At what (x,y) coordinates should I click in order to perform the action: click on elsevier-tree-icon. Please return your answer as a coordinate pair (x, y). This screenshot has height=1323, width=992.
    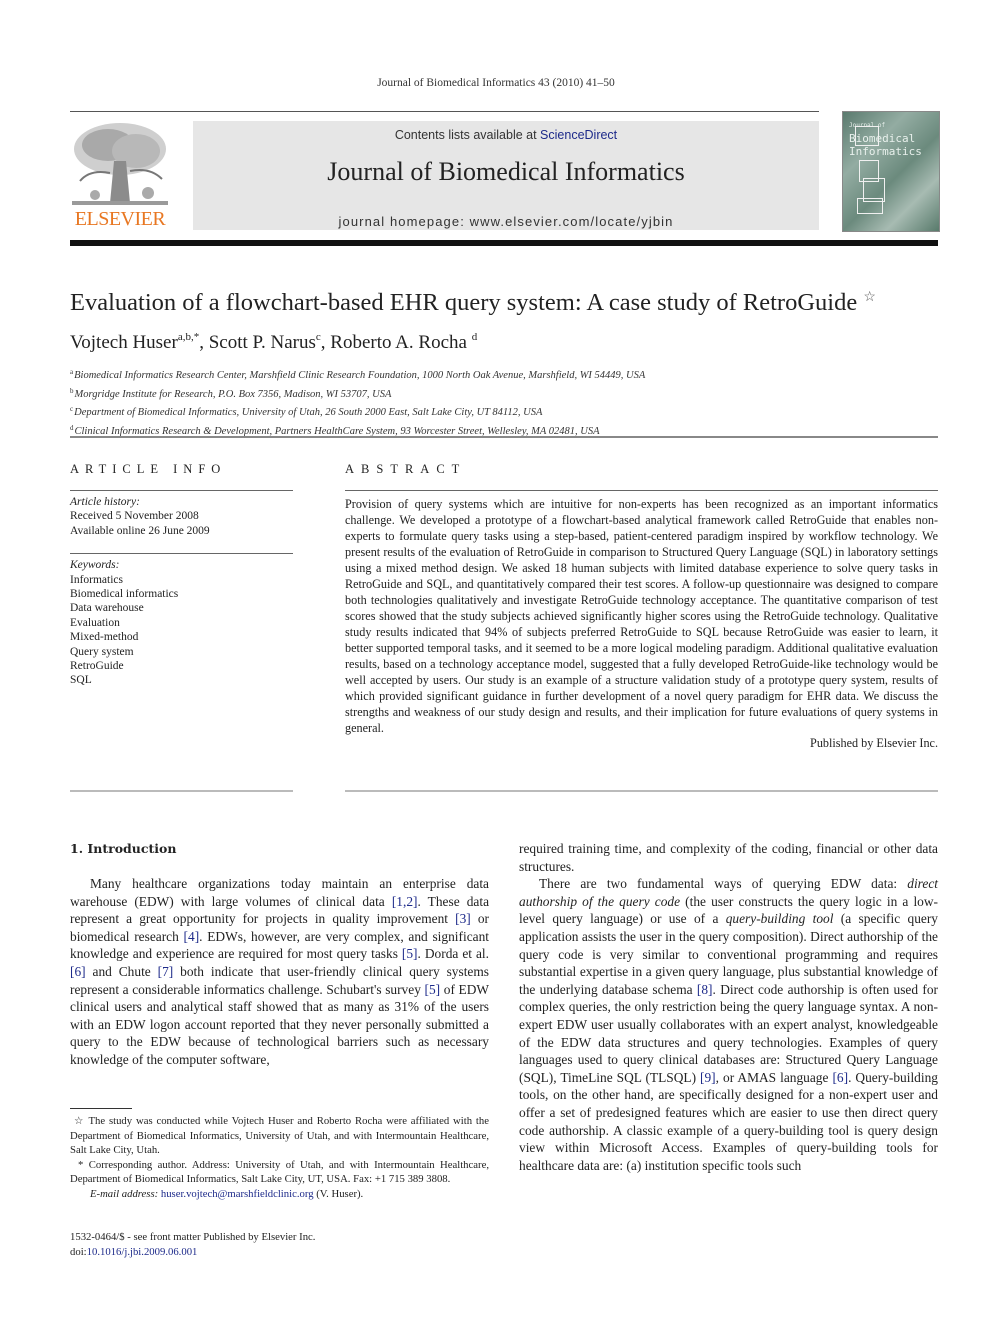
    Looking at the image, I should click on (120, 164).